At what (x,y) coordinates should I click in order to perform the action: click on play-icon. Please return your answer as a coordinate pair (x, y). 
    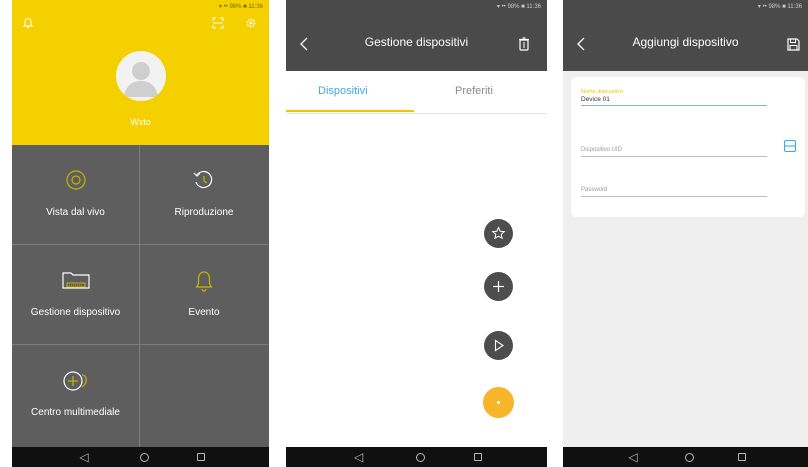
    Looking at the image, I should click on (499, 345).